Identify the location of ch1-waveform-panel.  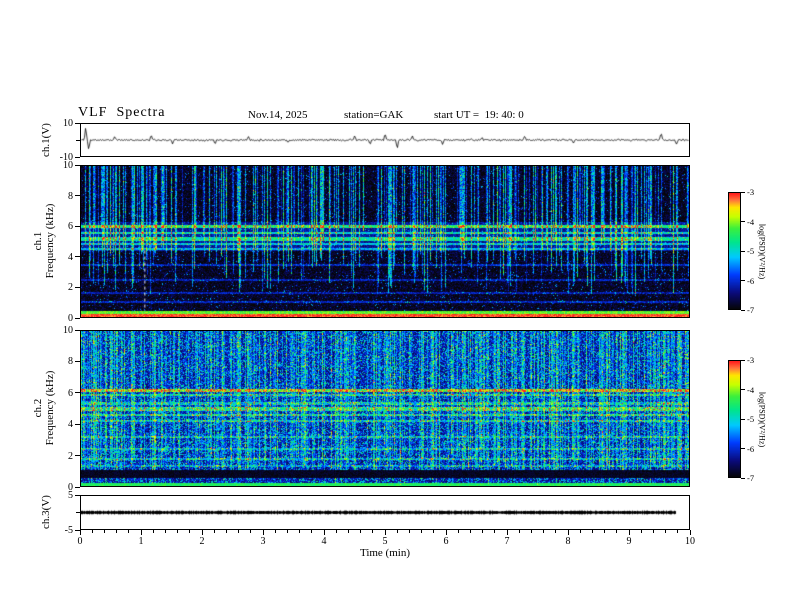
(385, 140).